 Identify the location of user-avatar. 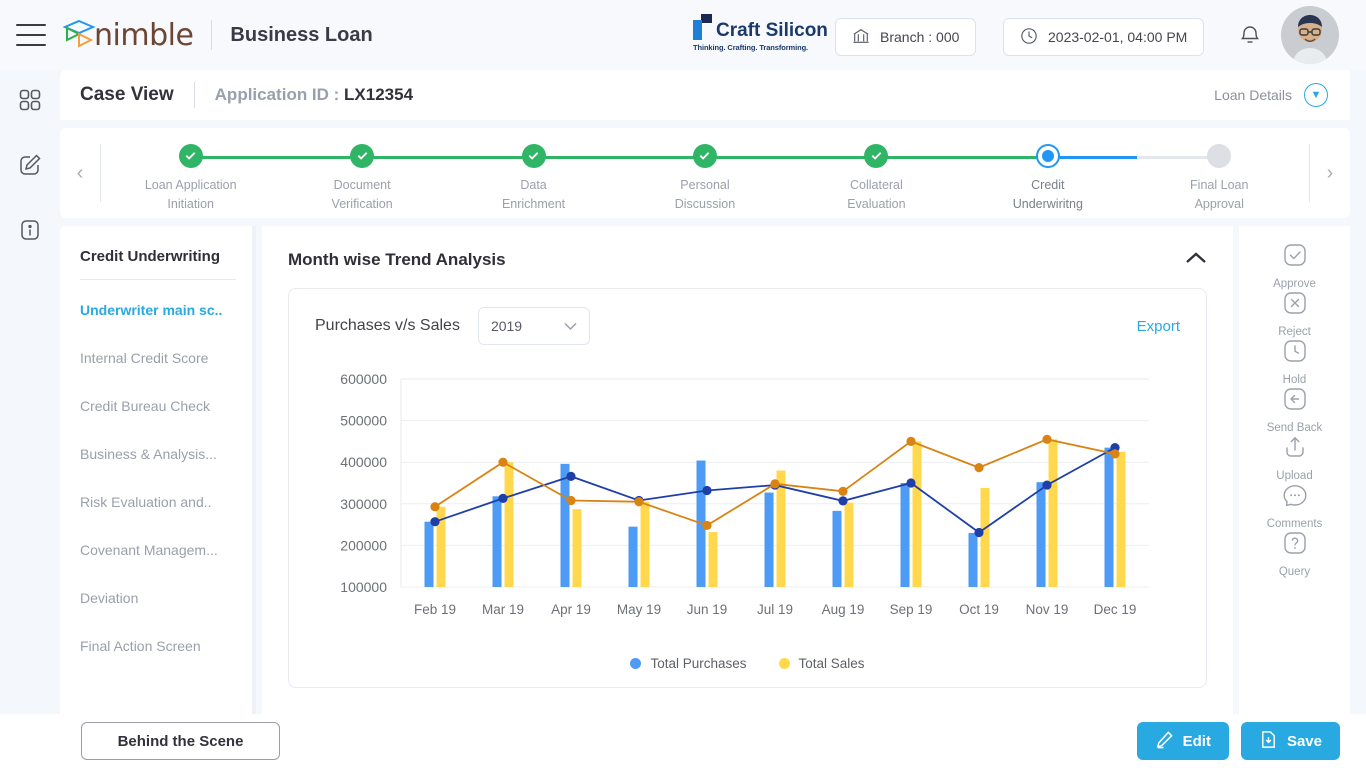
(1310, 35).